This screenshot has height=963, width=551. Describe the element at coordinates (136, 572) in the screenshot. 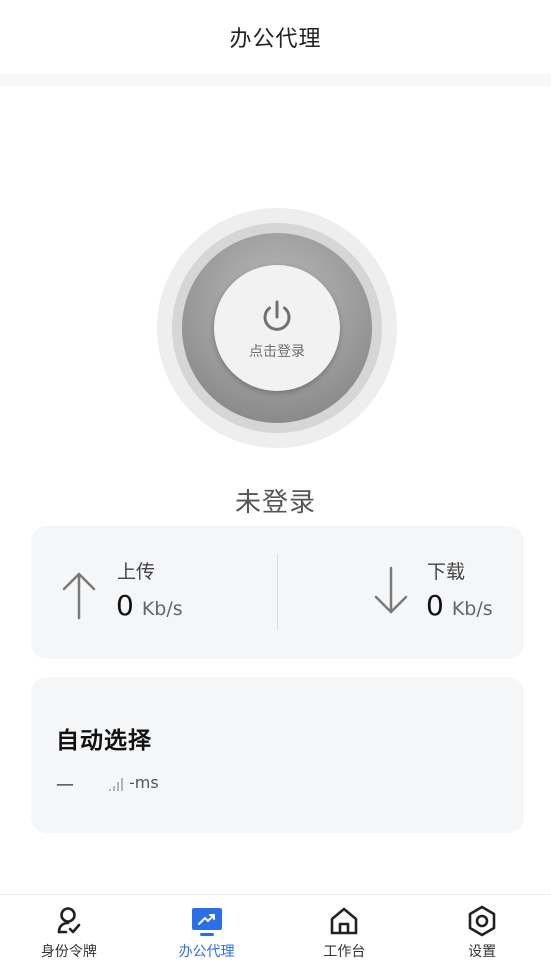

I see `upload-label: 上传` at that location.